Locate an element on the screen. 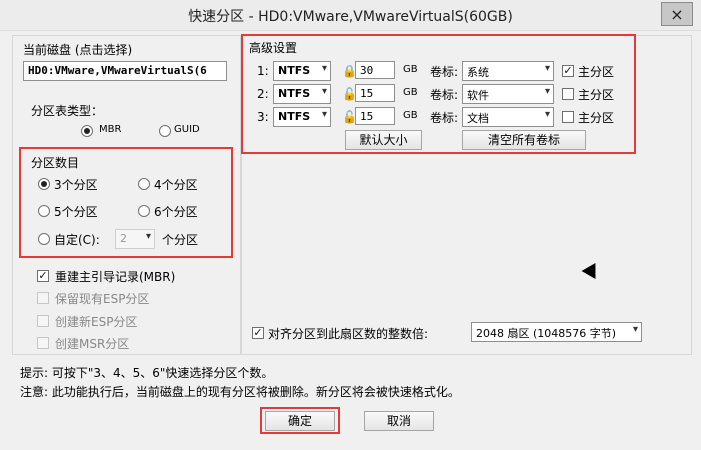 Image resolution: width=701 pixels, height=450 pixels. row-3-size-input: 15 is located at coordinates (375, 116).